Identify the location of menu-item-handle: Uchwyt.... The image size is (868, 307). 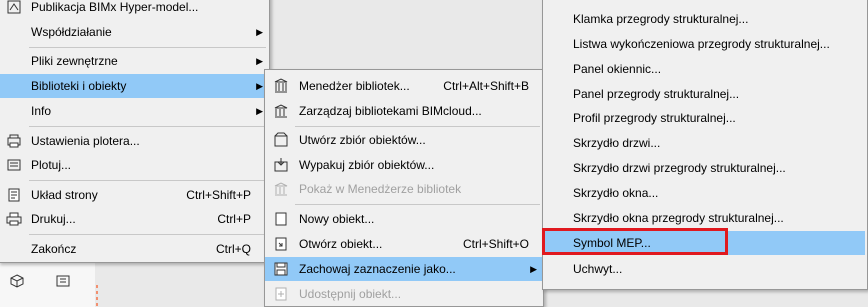
(705, 269).